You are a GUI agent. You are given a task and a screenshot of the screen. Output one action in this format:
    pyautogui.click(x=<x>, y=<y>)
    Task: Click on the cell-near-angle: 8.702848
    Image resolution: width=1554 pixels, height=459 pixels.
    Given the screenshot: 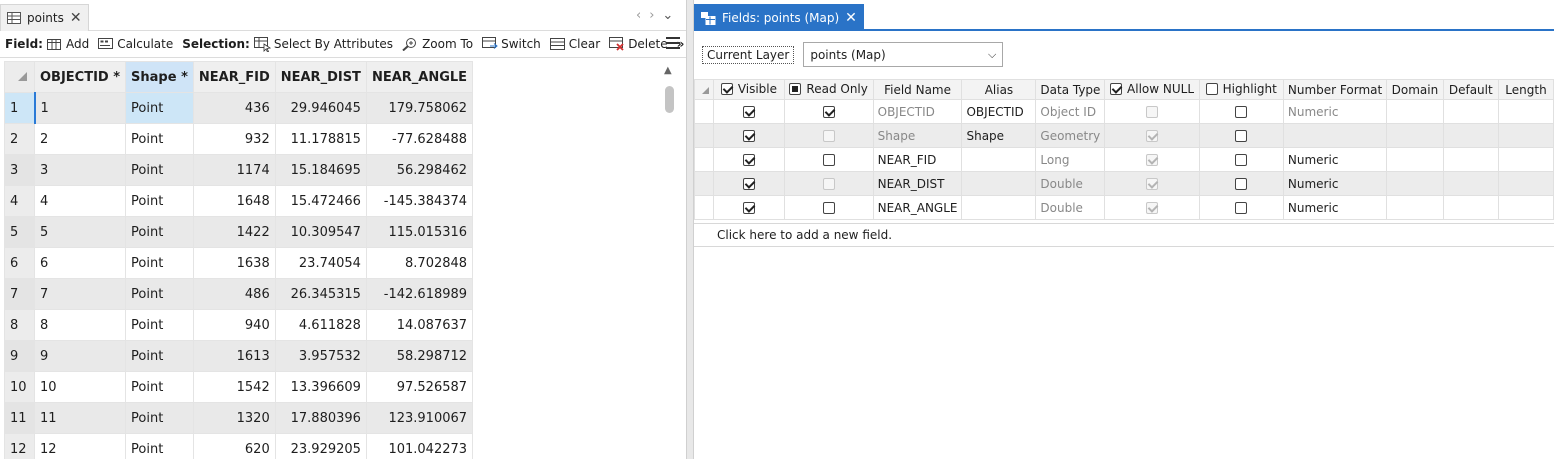 What is the action you would take?
    pyautogui.click(x=419, y=263)
    